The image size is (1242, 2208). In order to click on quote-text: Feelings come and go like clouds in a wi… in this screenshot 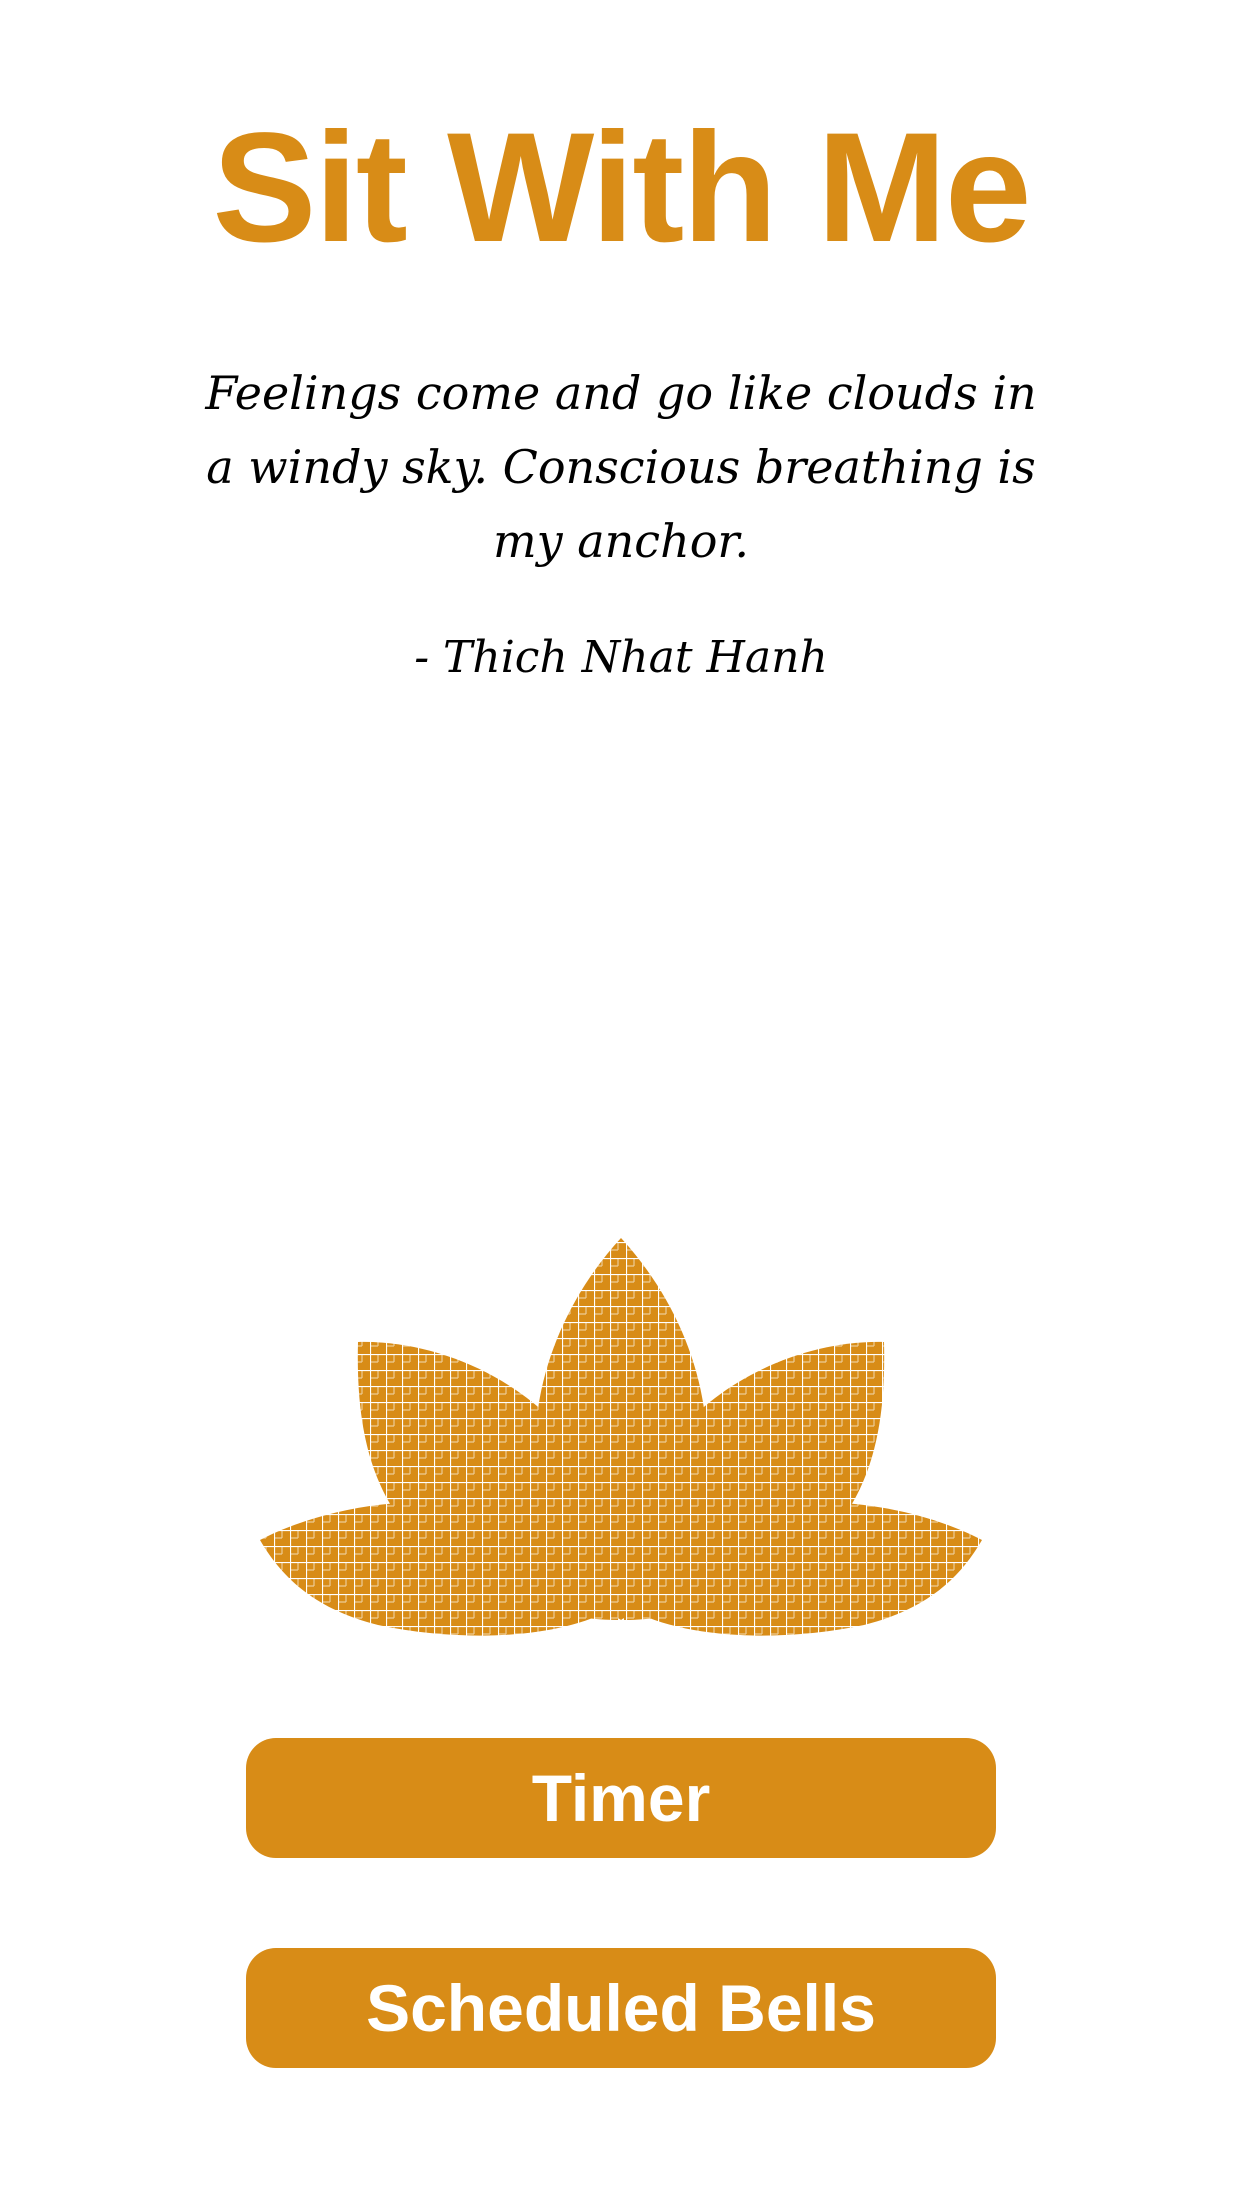, I will do `click(621, 467)`.